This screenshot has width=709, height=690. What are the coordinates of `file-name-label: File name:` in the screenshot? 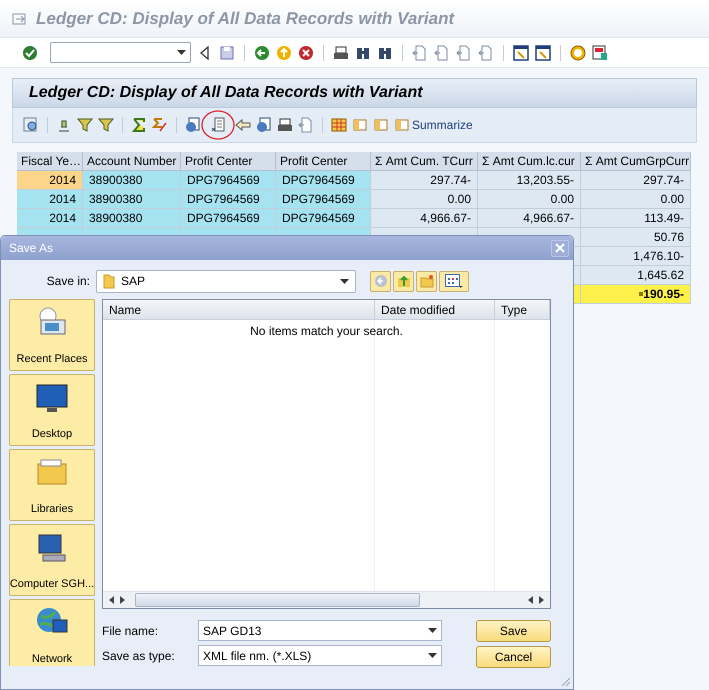 It's located at (131, 631).